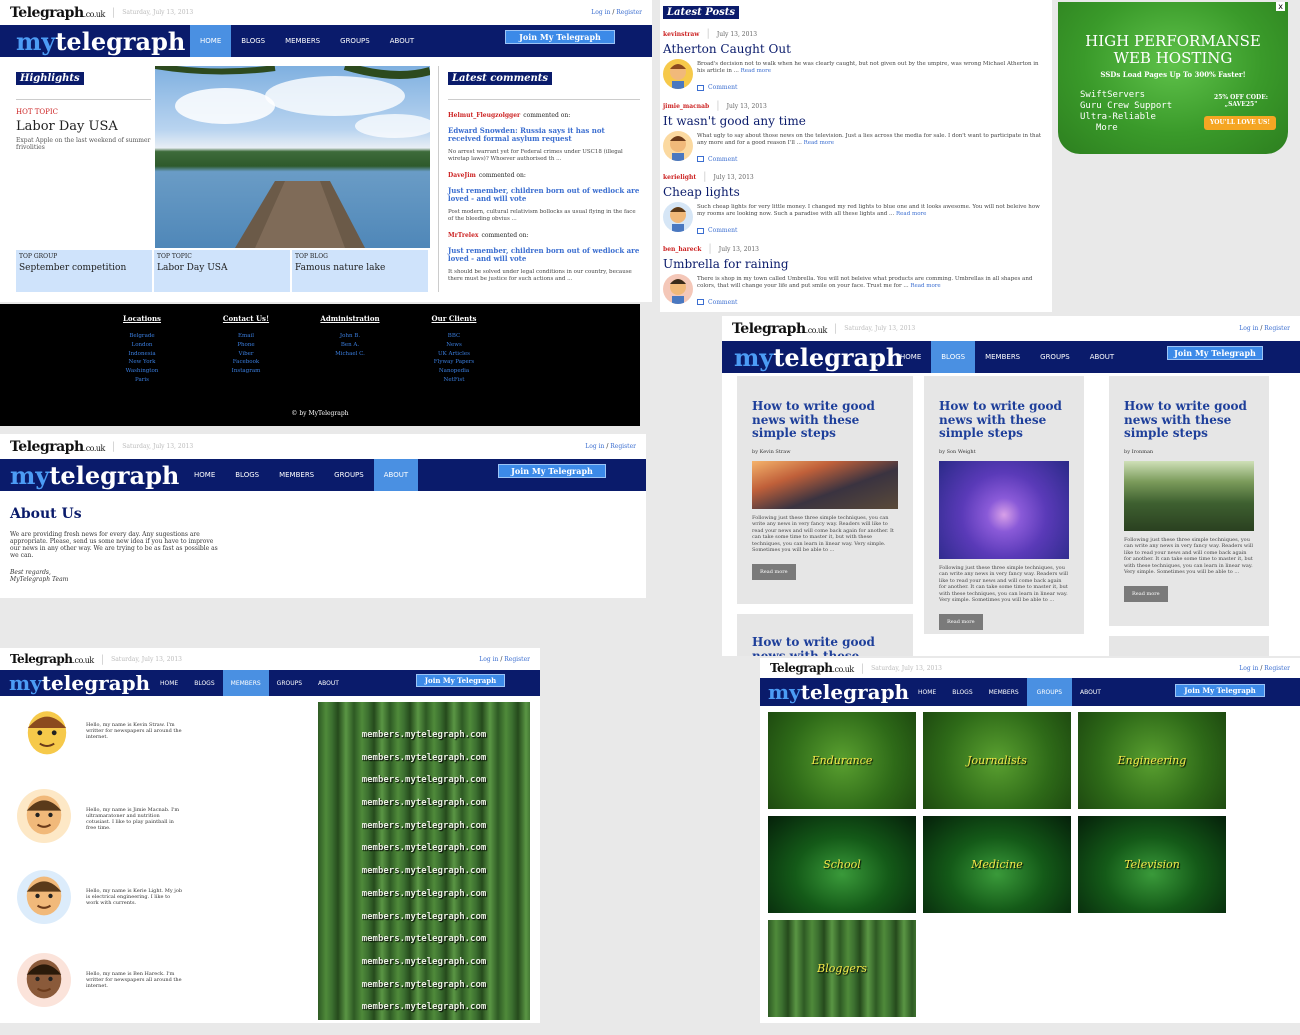 The image size is (1300, 1035). Describe the element at coordinates (825, 484) in the screenshot. I see `blog-image` at that location.